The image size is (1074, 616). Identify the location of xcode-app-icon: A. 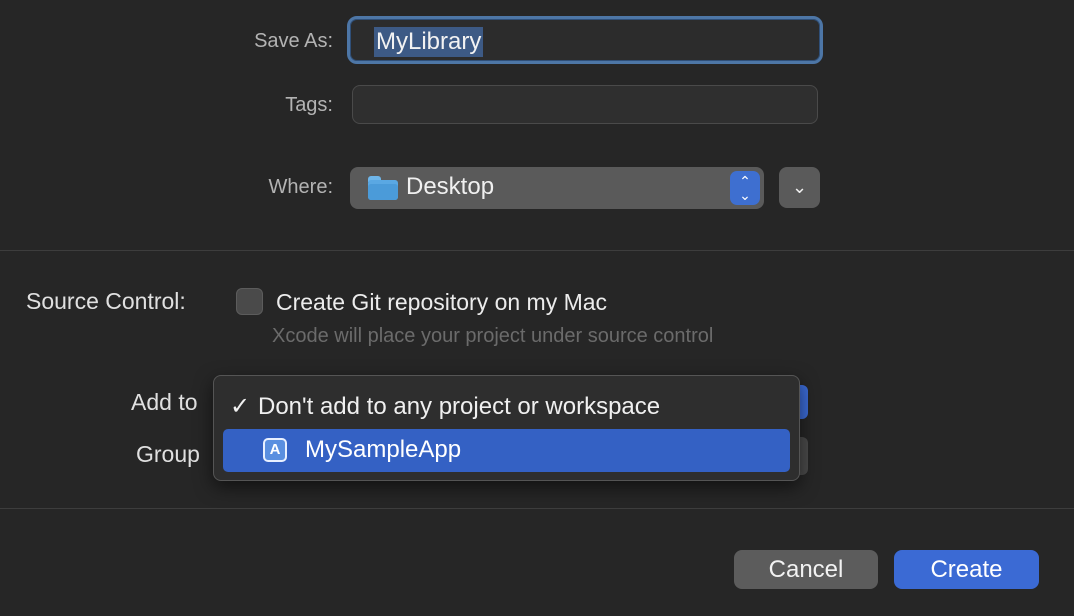
(275, 450).